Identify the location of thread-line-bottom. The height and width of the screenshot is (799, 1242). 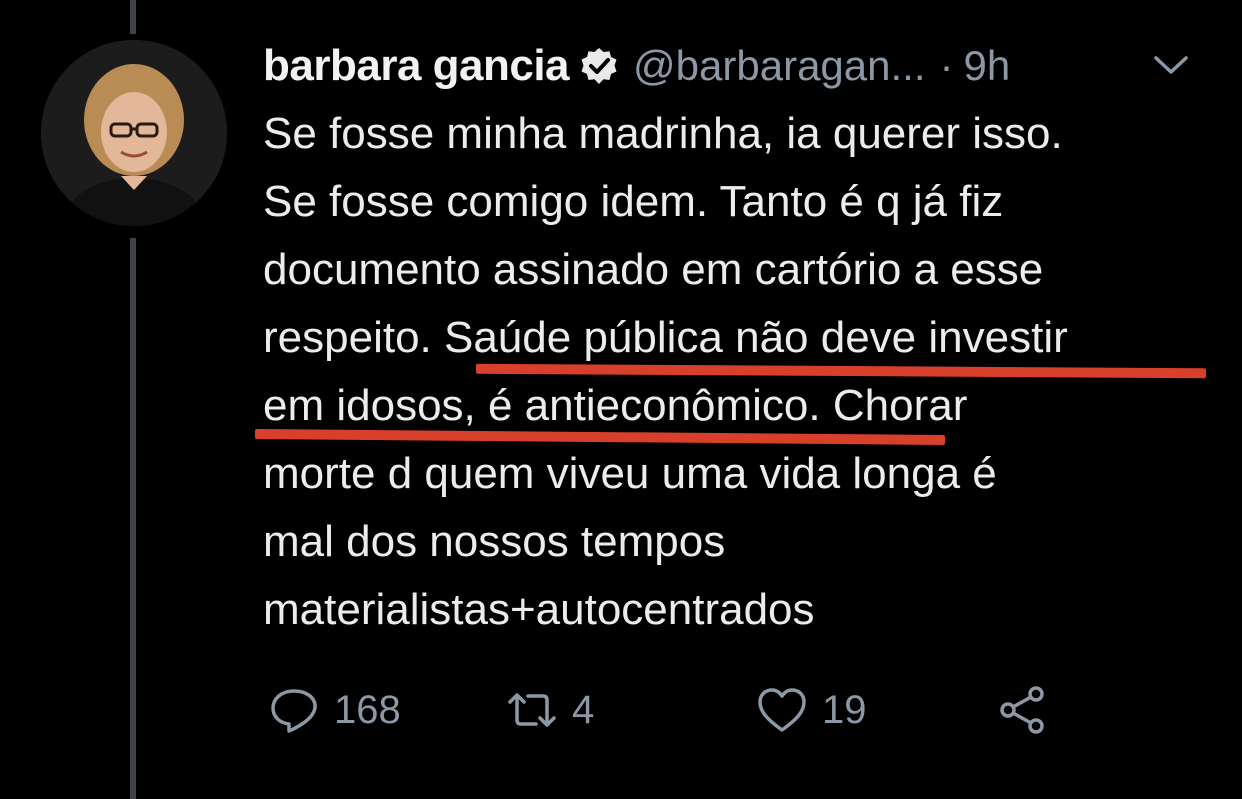
(133, 518).